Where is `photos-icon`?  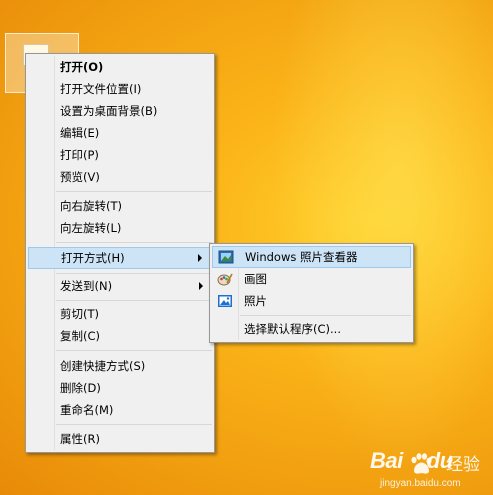
photos-icon is located at coordinates (225, 301).